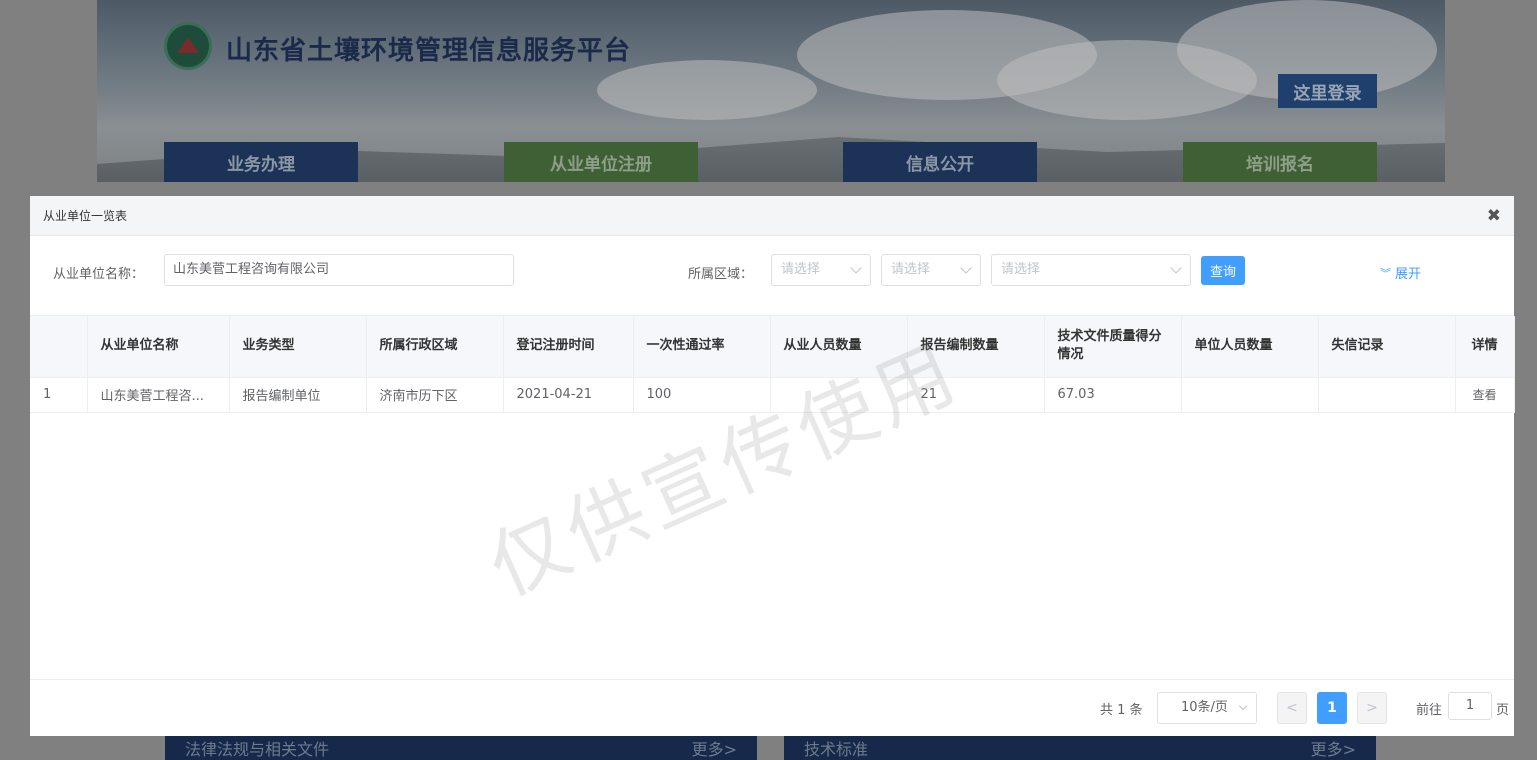 Image resolution: width=1537 pixels, height=760 pixels. What do you see at coordinates (1385, 273) in the screenshot?
I see `double-chevron-down-icon: ︾` at bounding box center [1385, 273].